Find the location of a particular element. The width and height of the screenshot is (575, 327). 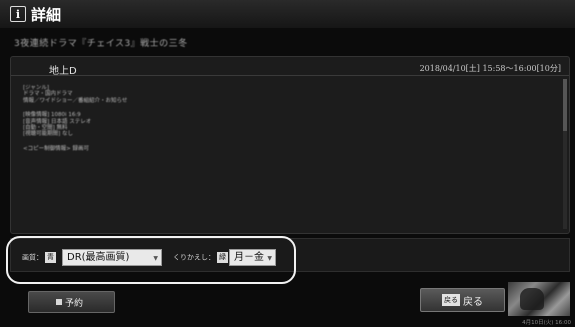

video-thumbnail is located at coordinates (539, 299).